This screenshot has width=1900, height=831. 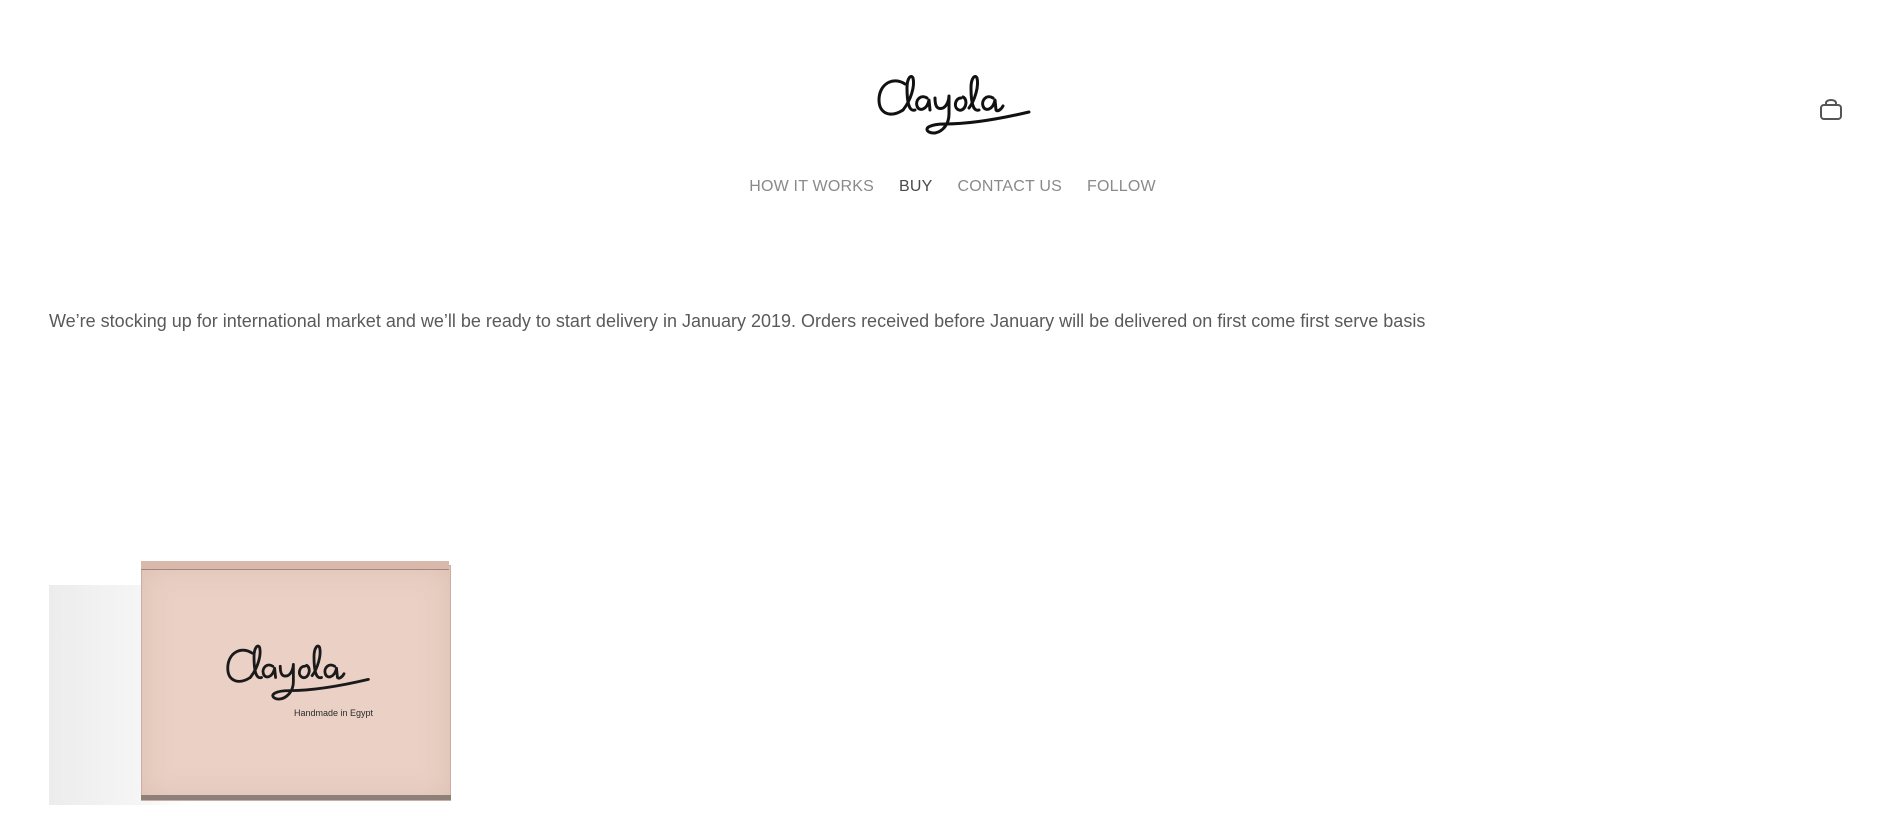 I want to click on box-logo, so click(x=299, y=677).